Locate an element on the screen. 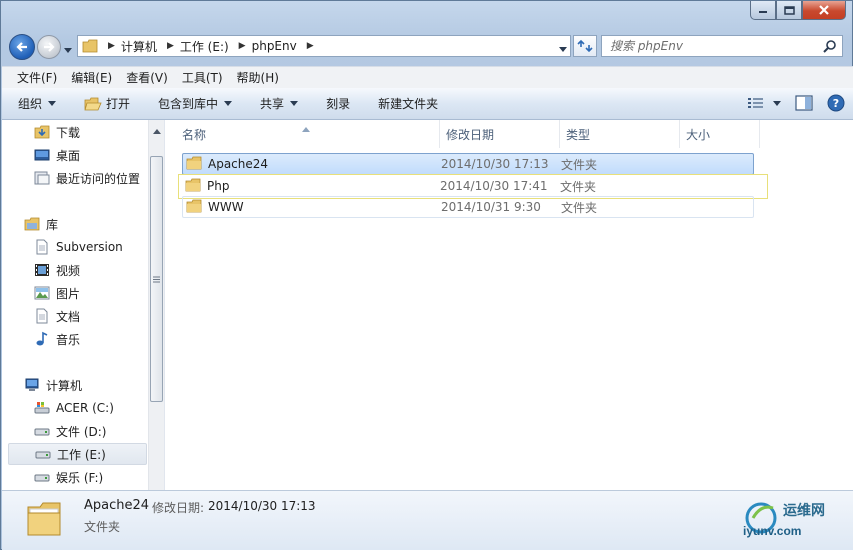  breadcrumb-drive: 工作 (E:) is located at coordinates (204, 46).